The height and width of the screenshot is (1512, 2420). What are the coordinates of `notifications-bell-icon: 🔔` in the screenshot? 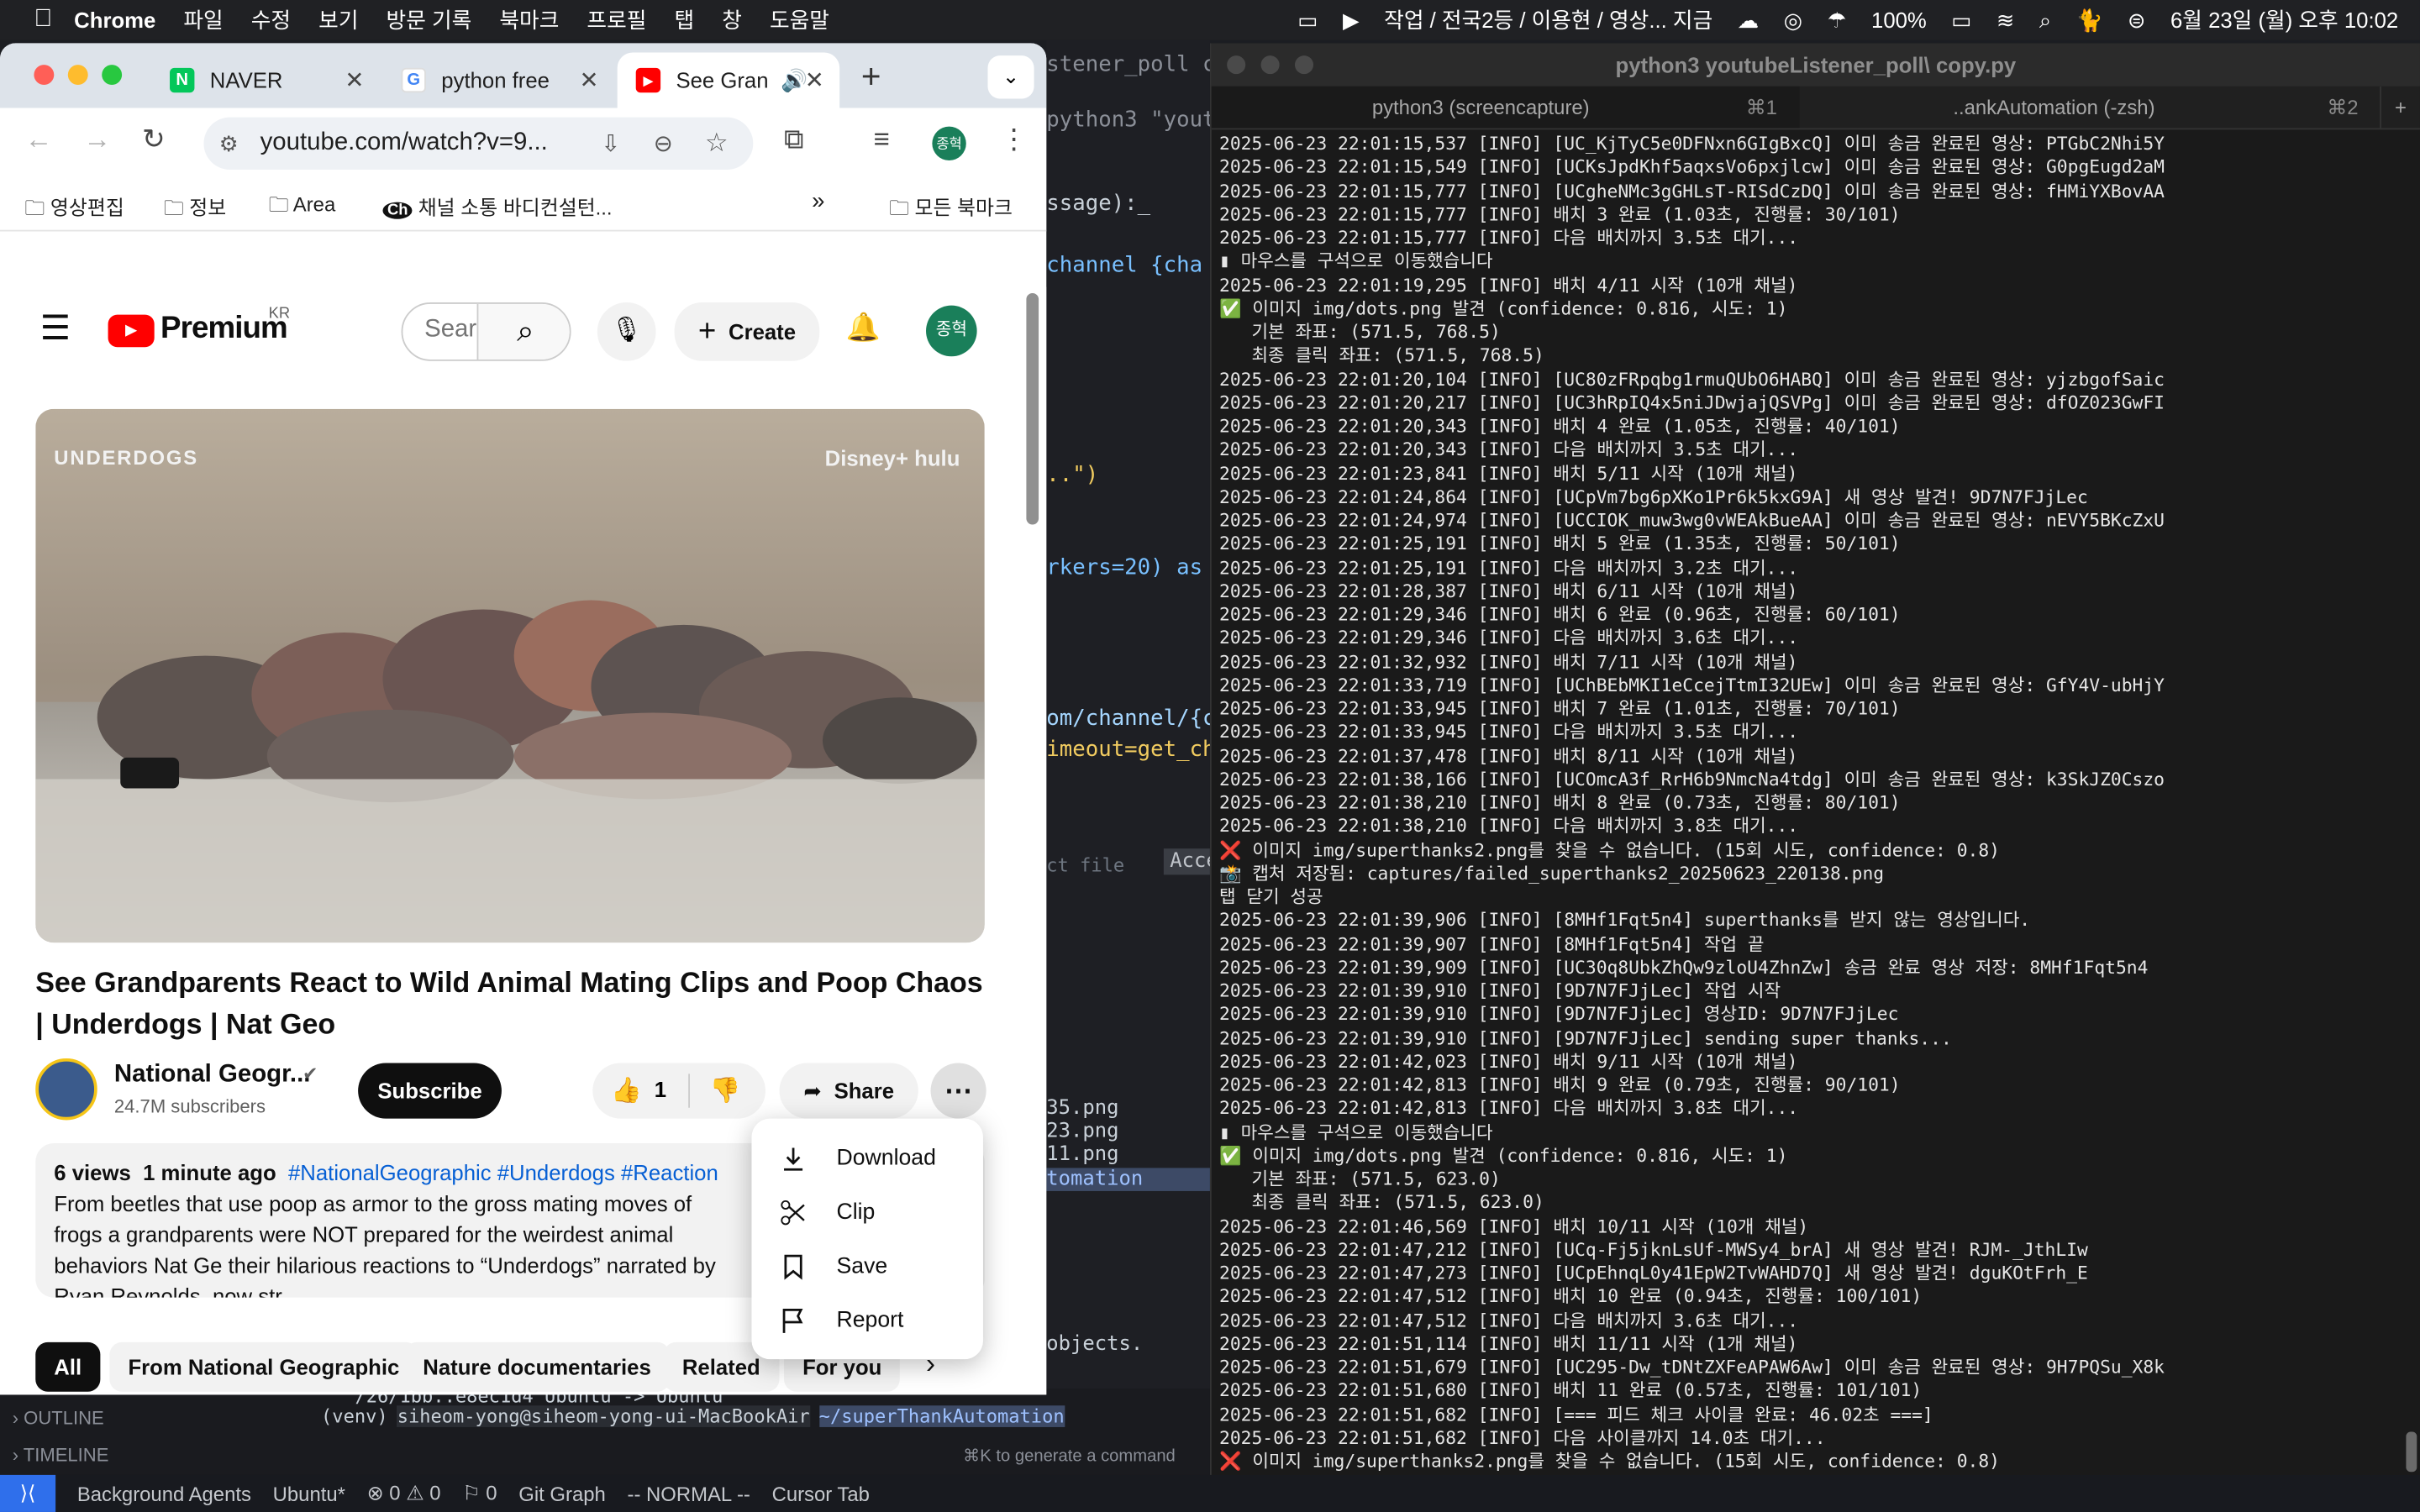 It's located at (864, 328).